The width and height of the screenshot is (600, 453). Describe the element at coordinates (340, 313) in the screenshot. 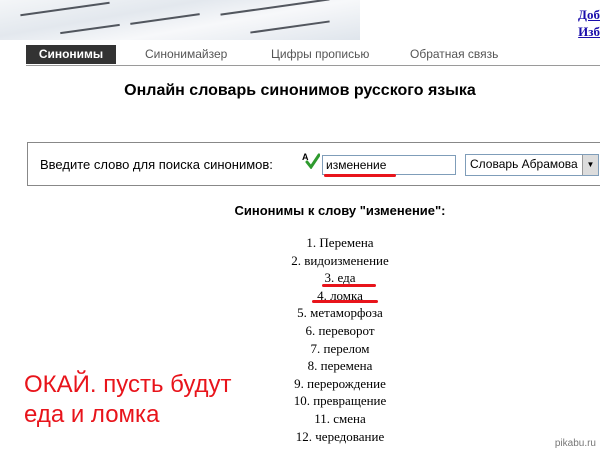

I see `list-item: 5. метаморфоза` at that location.